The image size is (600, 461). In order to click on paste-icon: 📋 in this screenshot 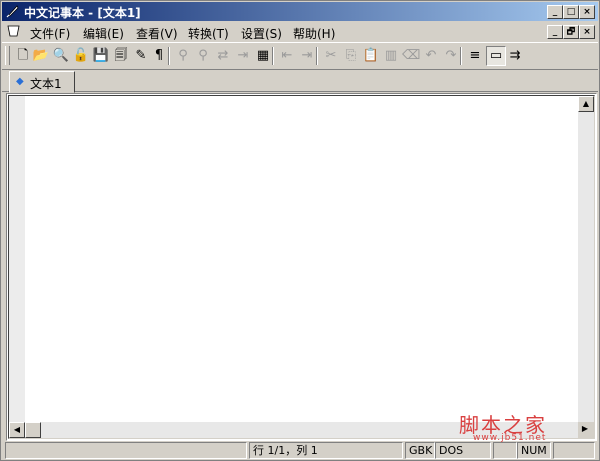, I will do `click(371, 55)`.